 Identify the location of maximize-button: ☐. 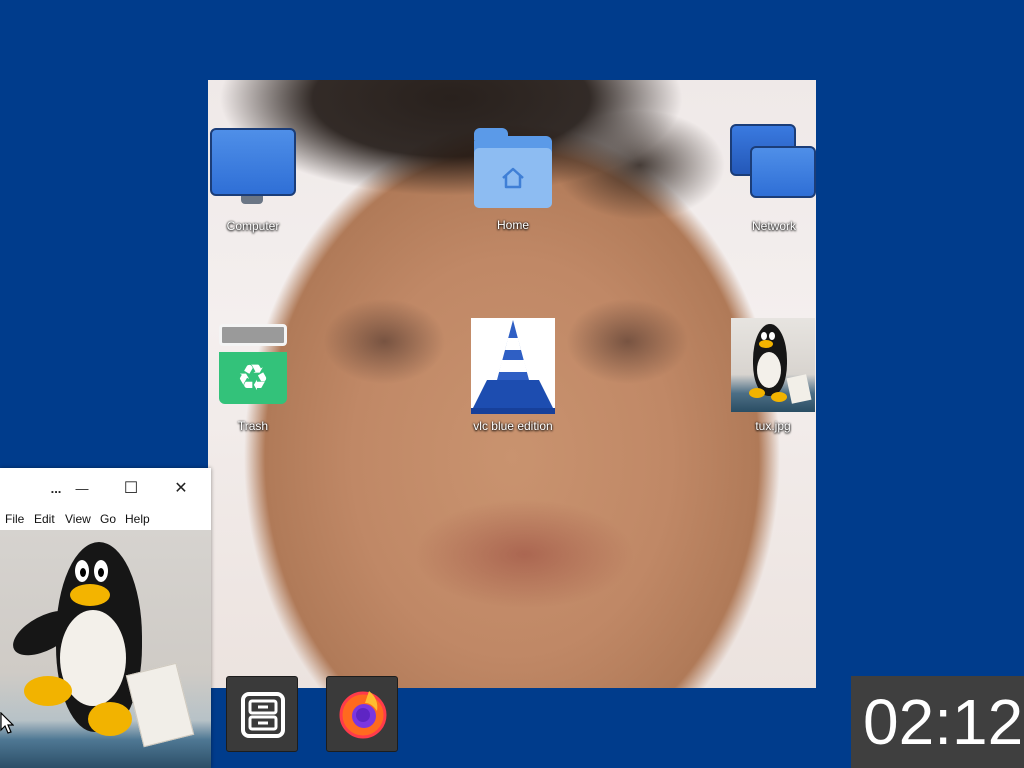
(131, 488).